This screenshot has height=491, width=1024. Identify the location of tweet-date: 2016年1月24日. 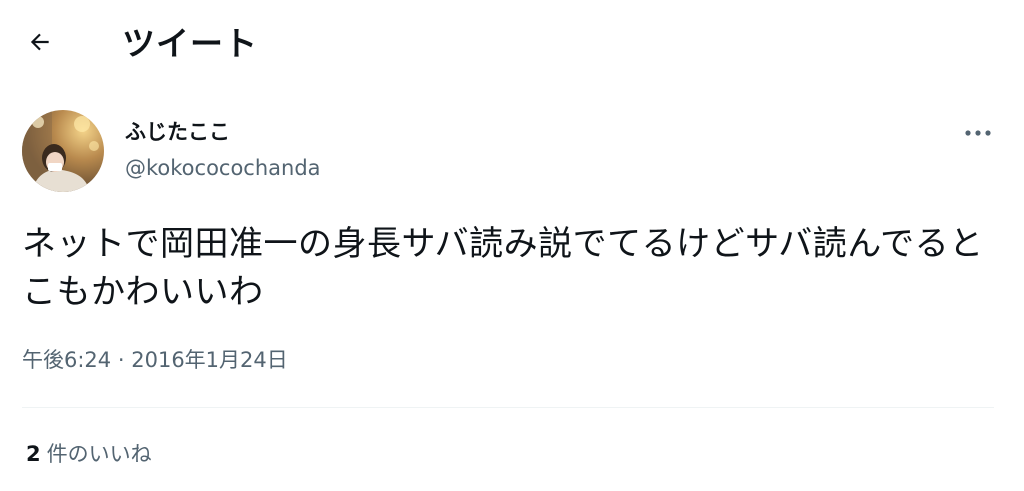
(209, 360).